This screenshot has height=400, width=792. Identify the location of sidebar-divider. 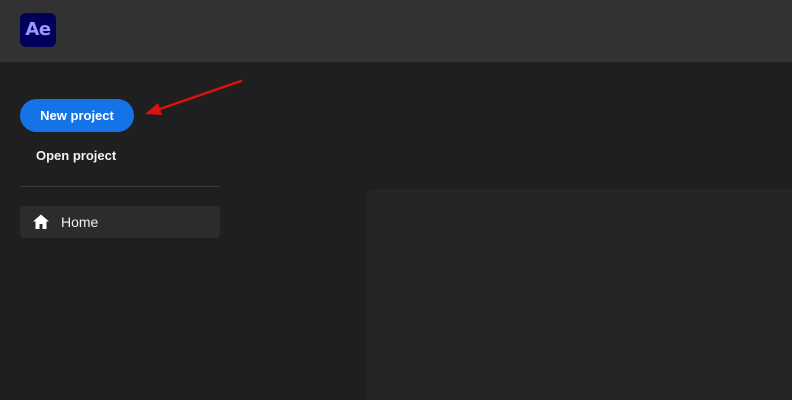
(120, 186).